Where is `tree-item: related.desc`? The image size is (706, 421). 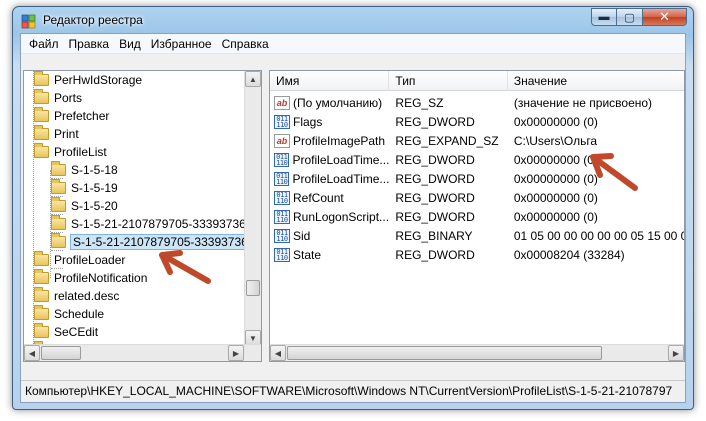 tree-item: related.desc is located at coordinates (76, 296).